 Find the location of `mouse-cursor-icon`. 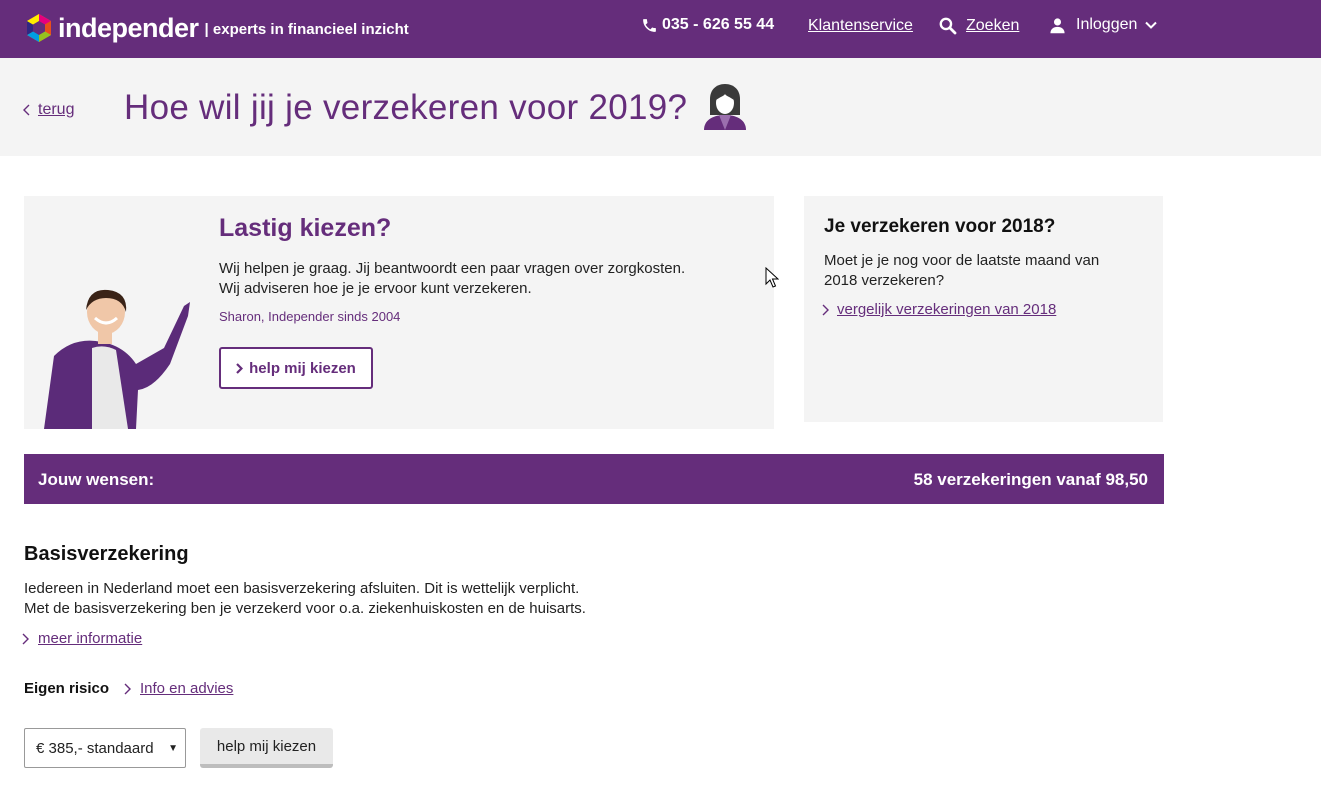

mouse-cursor-icon is located at coordinates (772, 277).